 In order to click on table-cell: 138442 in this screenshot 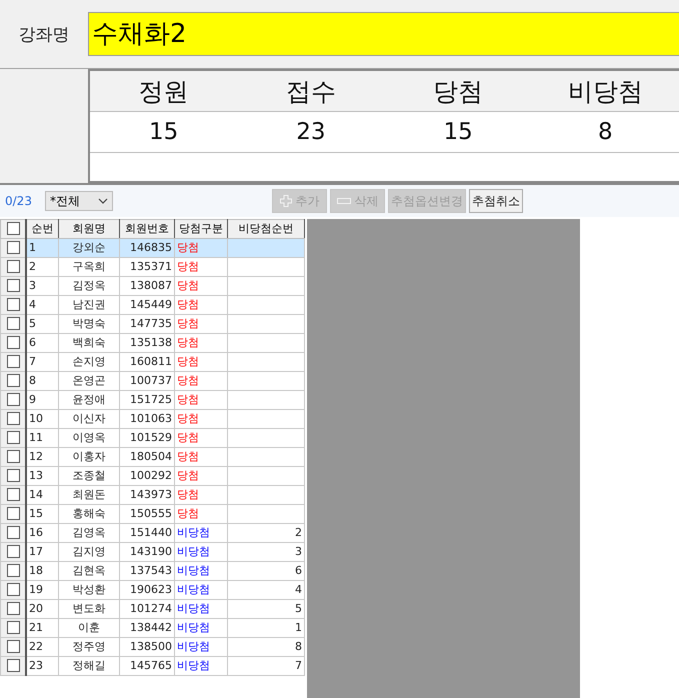, I will do `click(151, 627)`.